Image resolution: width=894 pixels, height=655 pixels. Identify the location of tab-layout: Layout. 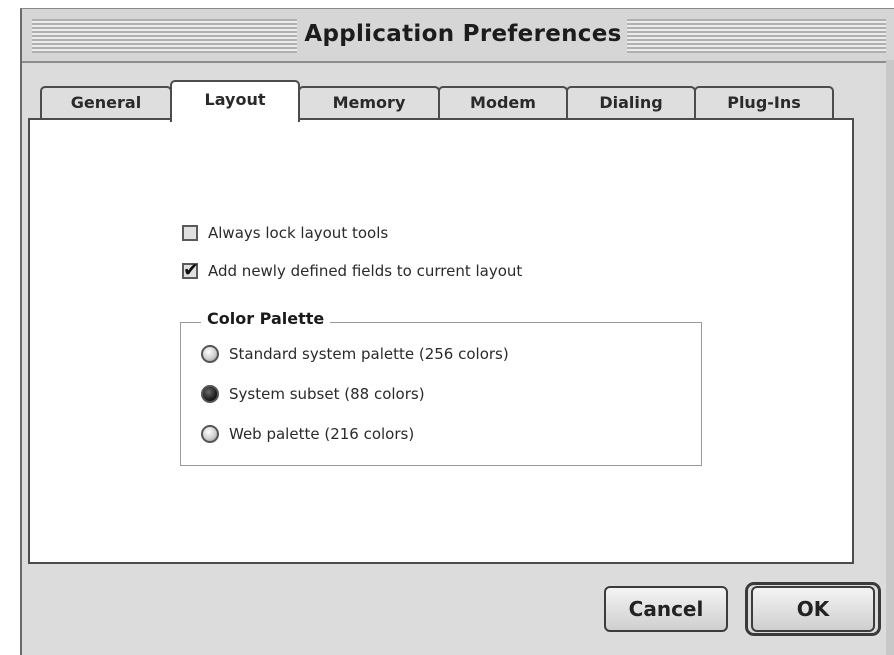
(235, 101).